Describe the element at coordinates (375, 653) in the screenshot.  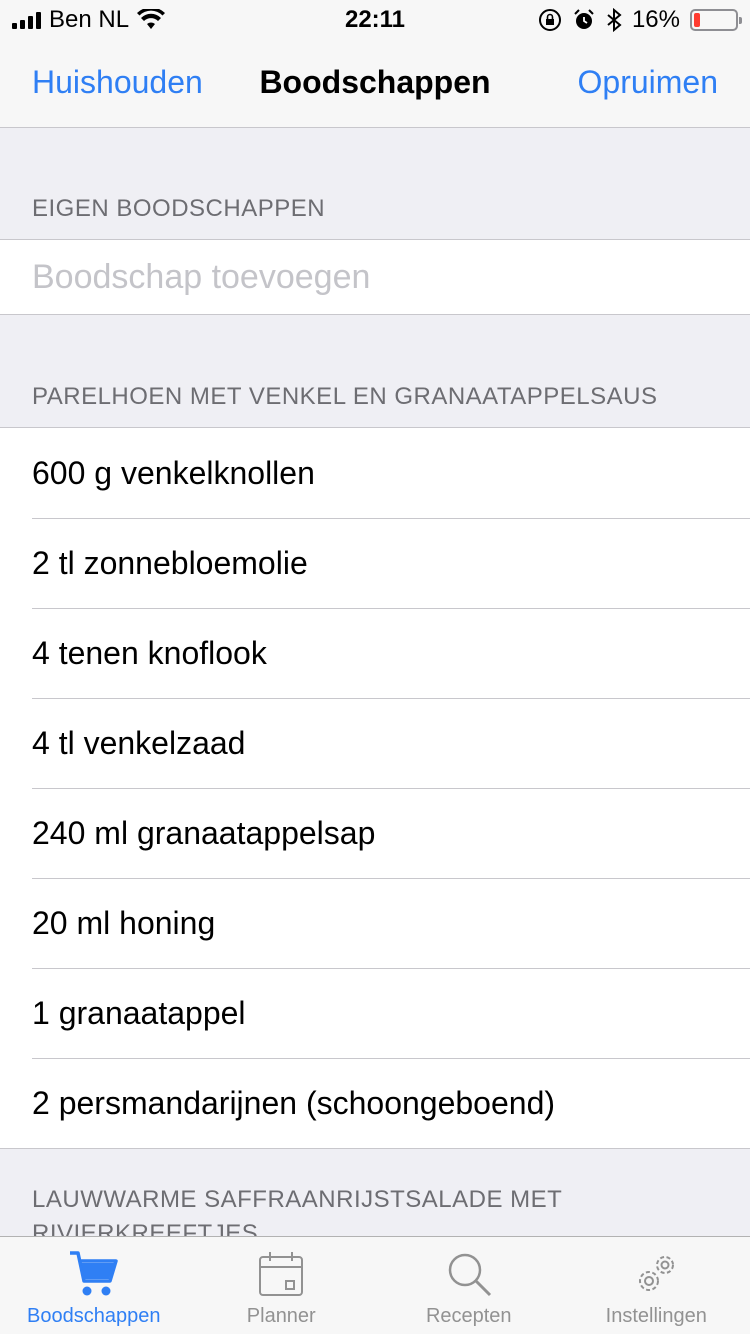
I see `list-item: 4 tenen knoflook` at that location.